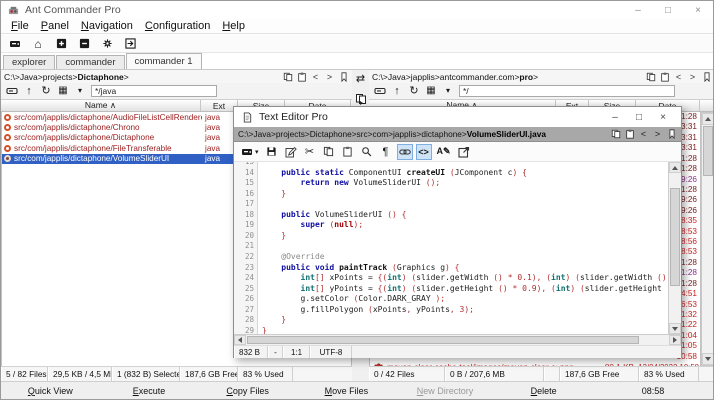 The image size is (714, 400). I want to click on right-arrow-icon, so click(675, 340).